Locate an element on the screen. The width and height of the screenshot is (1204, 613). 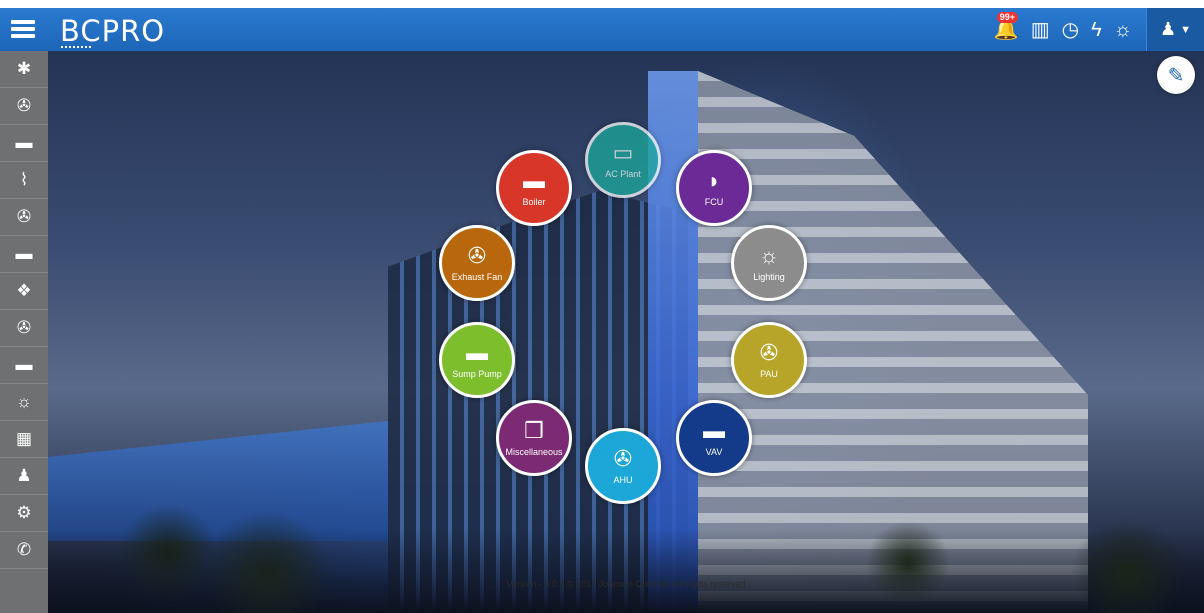
logo-underline is located at coordinates (76, 47).